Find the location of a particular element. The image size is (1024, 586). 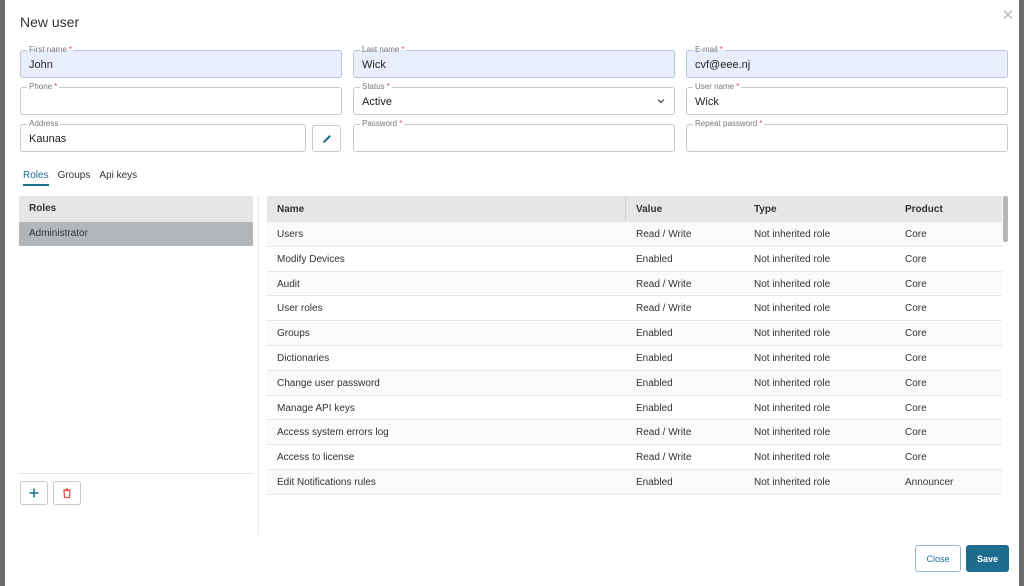

add-role-button is located at coordinates (34, 493).